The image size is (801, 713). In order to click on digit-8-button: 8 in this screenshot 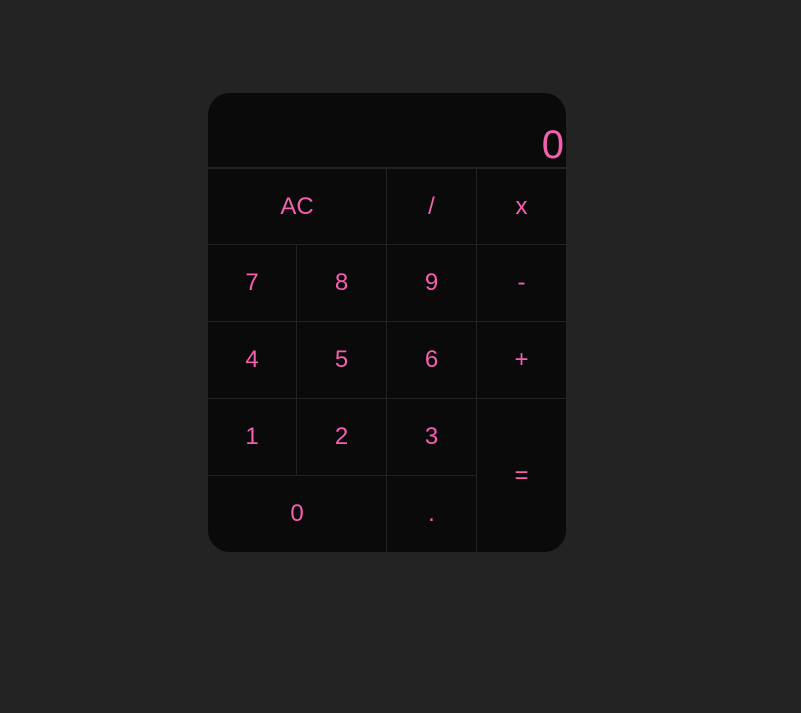, I will do `click(342, 283)`.